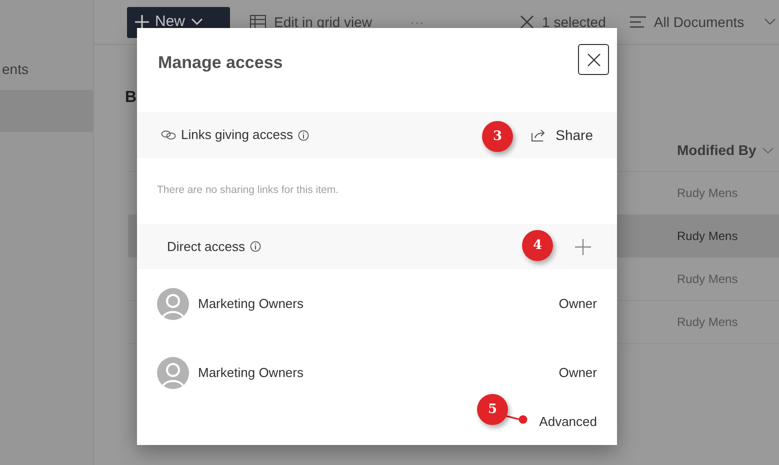 Image resolution: width=779 pixels, height=465 pixels. I want to click on nav-item: ents, so click(46, 69).